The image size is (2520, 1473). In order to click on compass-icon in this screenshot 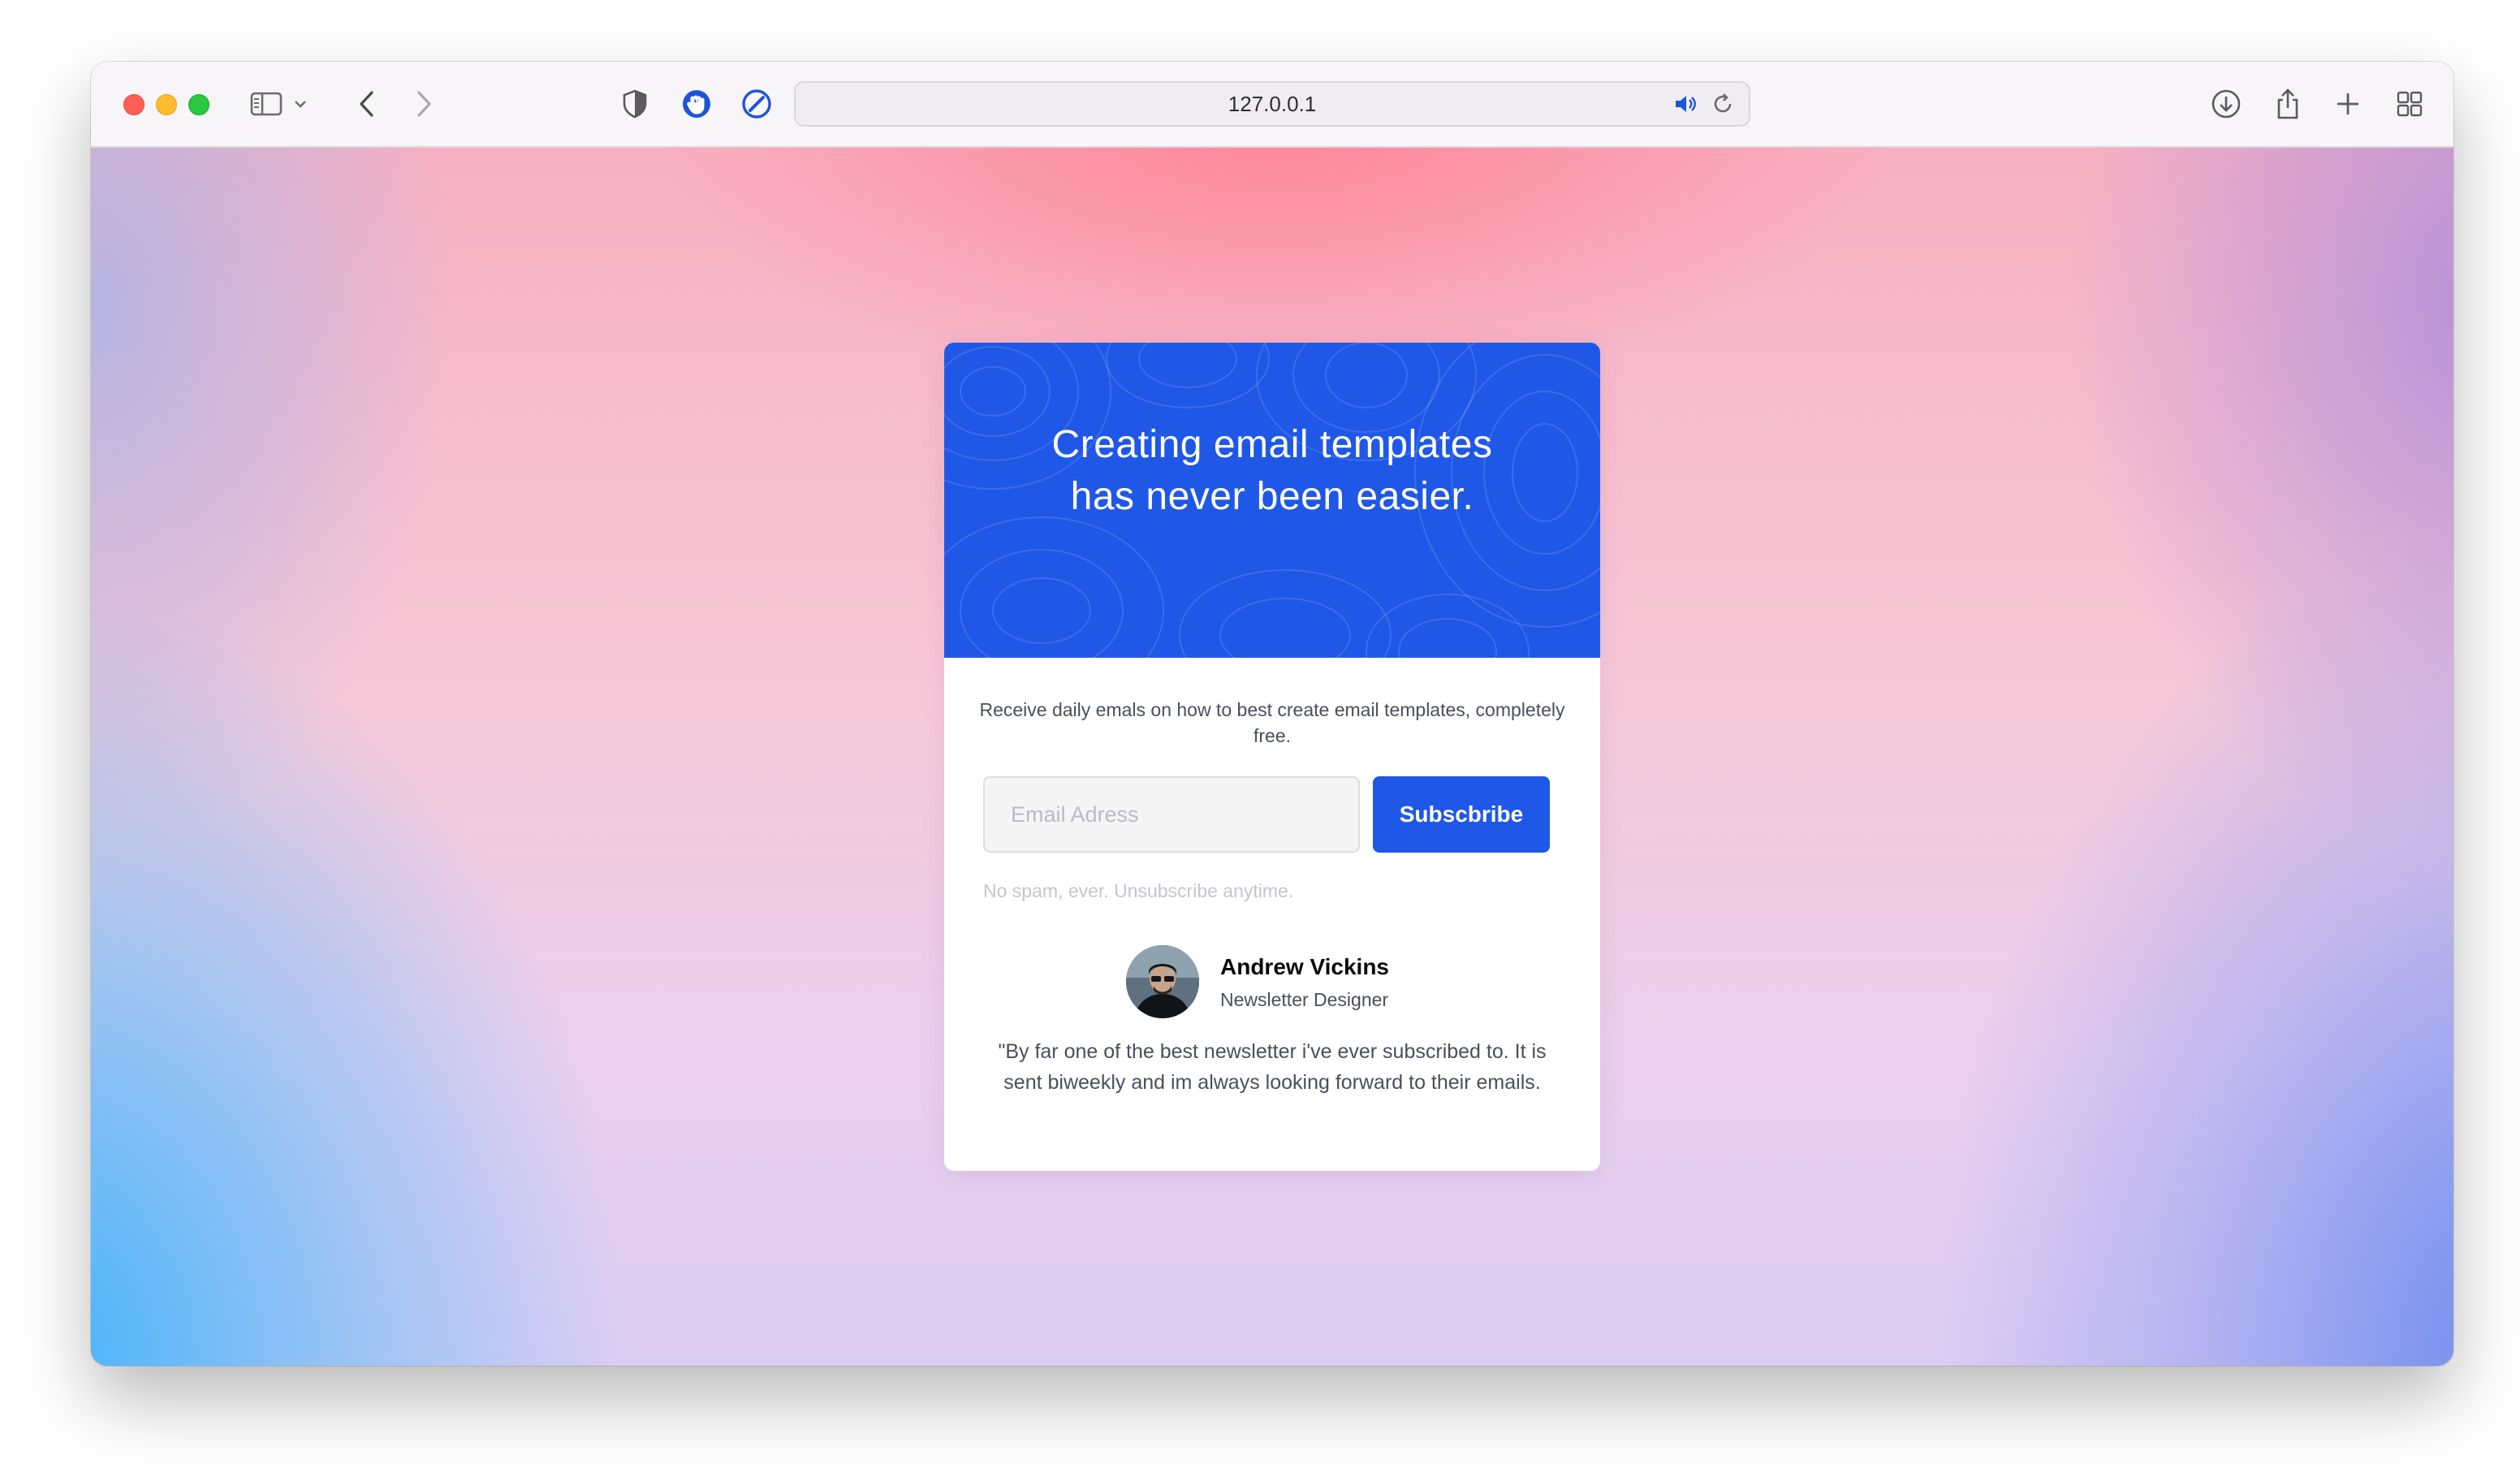, I will do `click(756, 104)`.